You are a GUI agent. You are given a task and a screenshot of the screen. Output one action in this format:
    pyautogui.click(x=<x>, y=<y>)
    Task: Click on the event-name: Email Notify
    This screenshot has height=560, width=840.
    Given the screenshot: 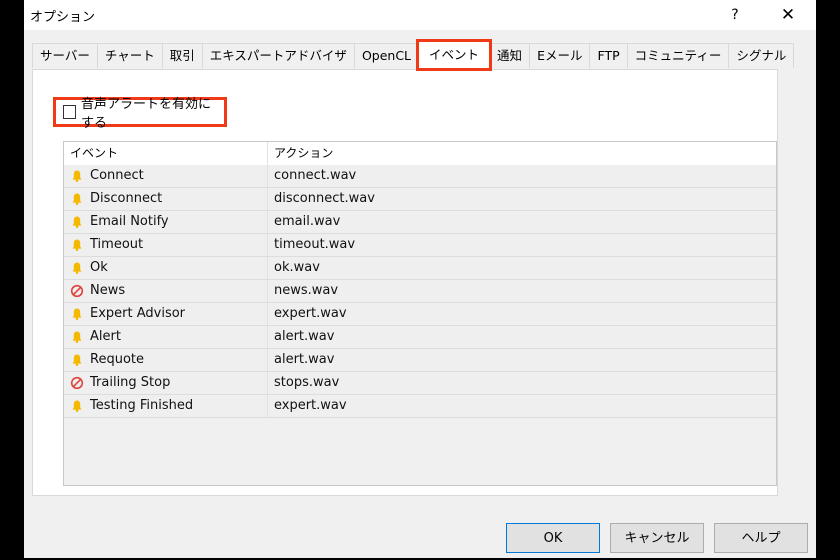 What is the action you would take?
    pyautogui.click(x=129, y=221)
    